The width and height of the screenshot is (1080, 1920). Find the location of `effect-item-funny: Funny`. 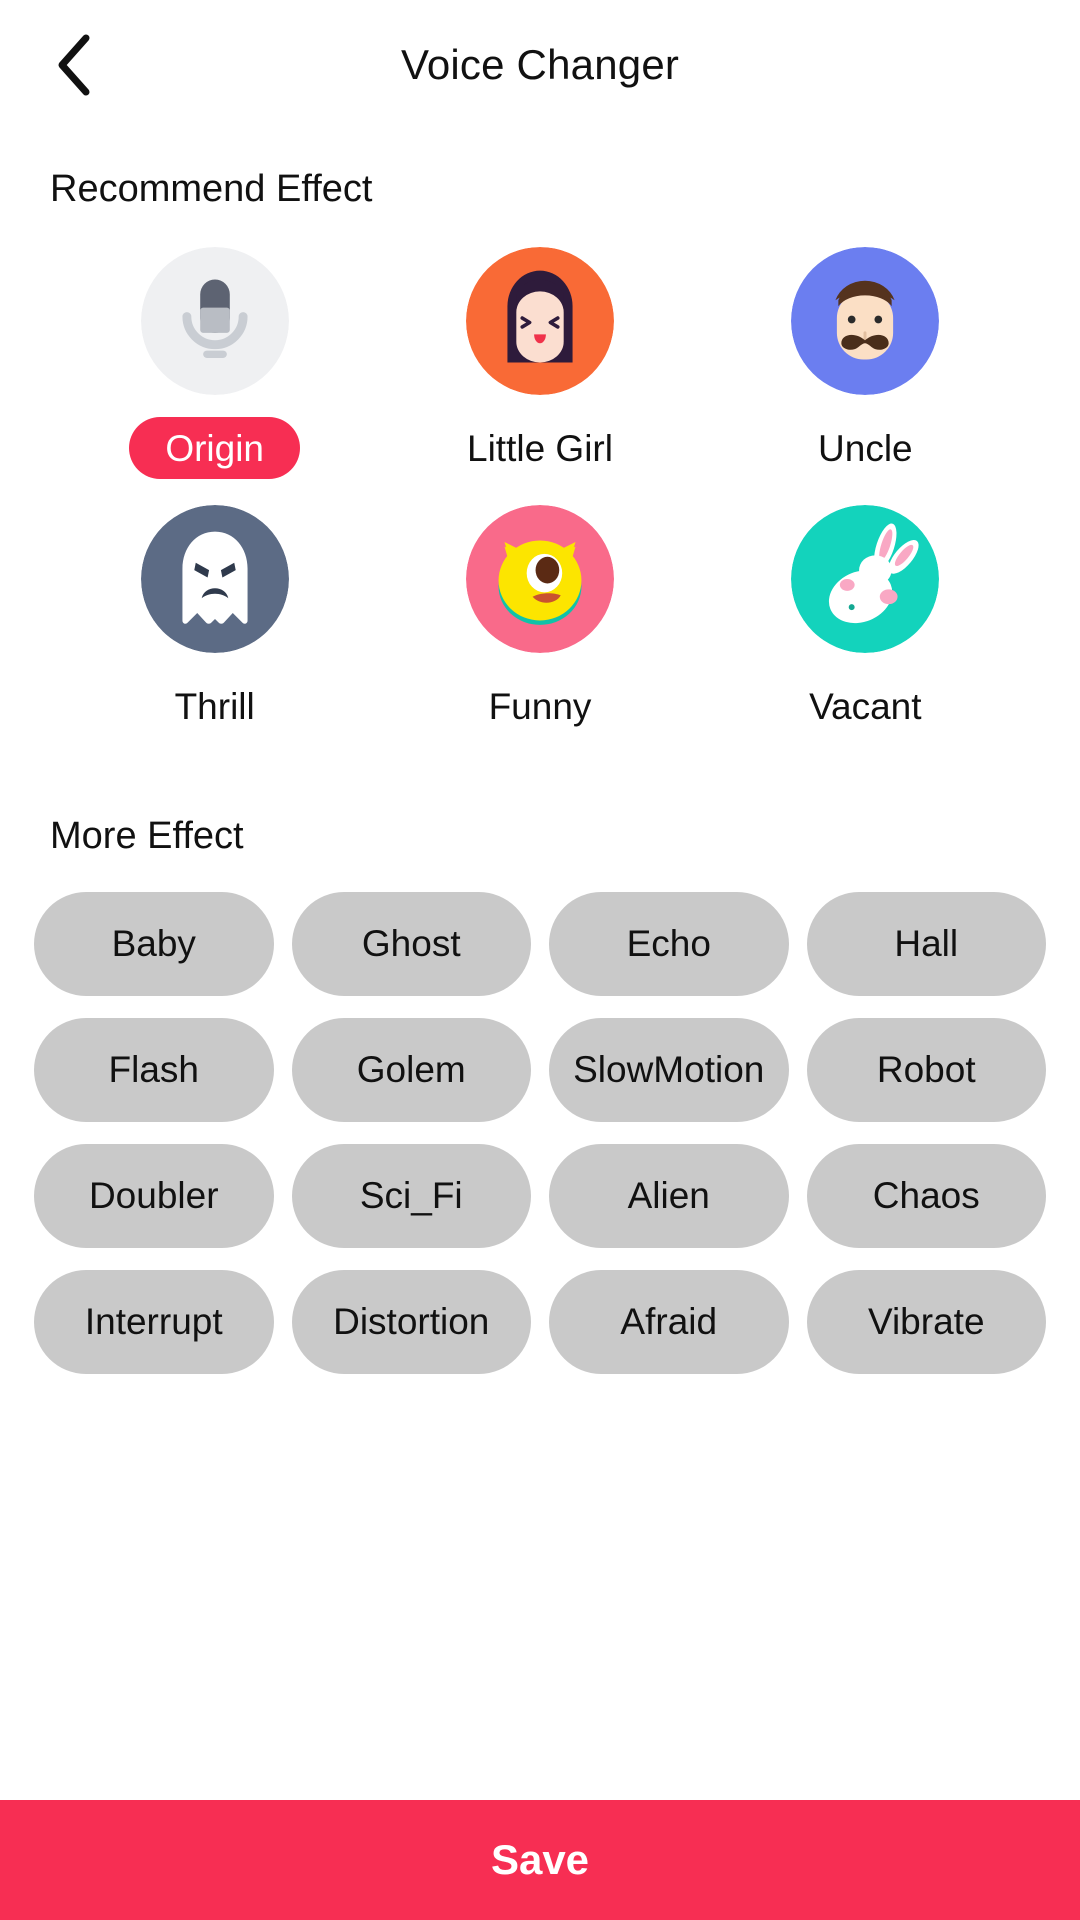

effect-item-funny: Funny is located at coordinates (539, 621).